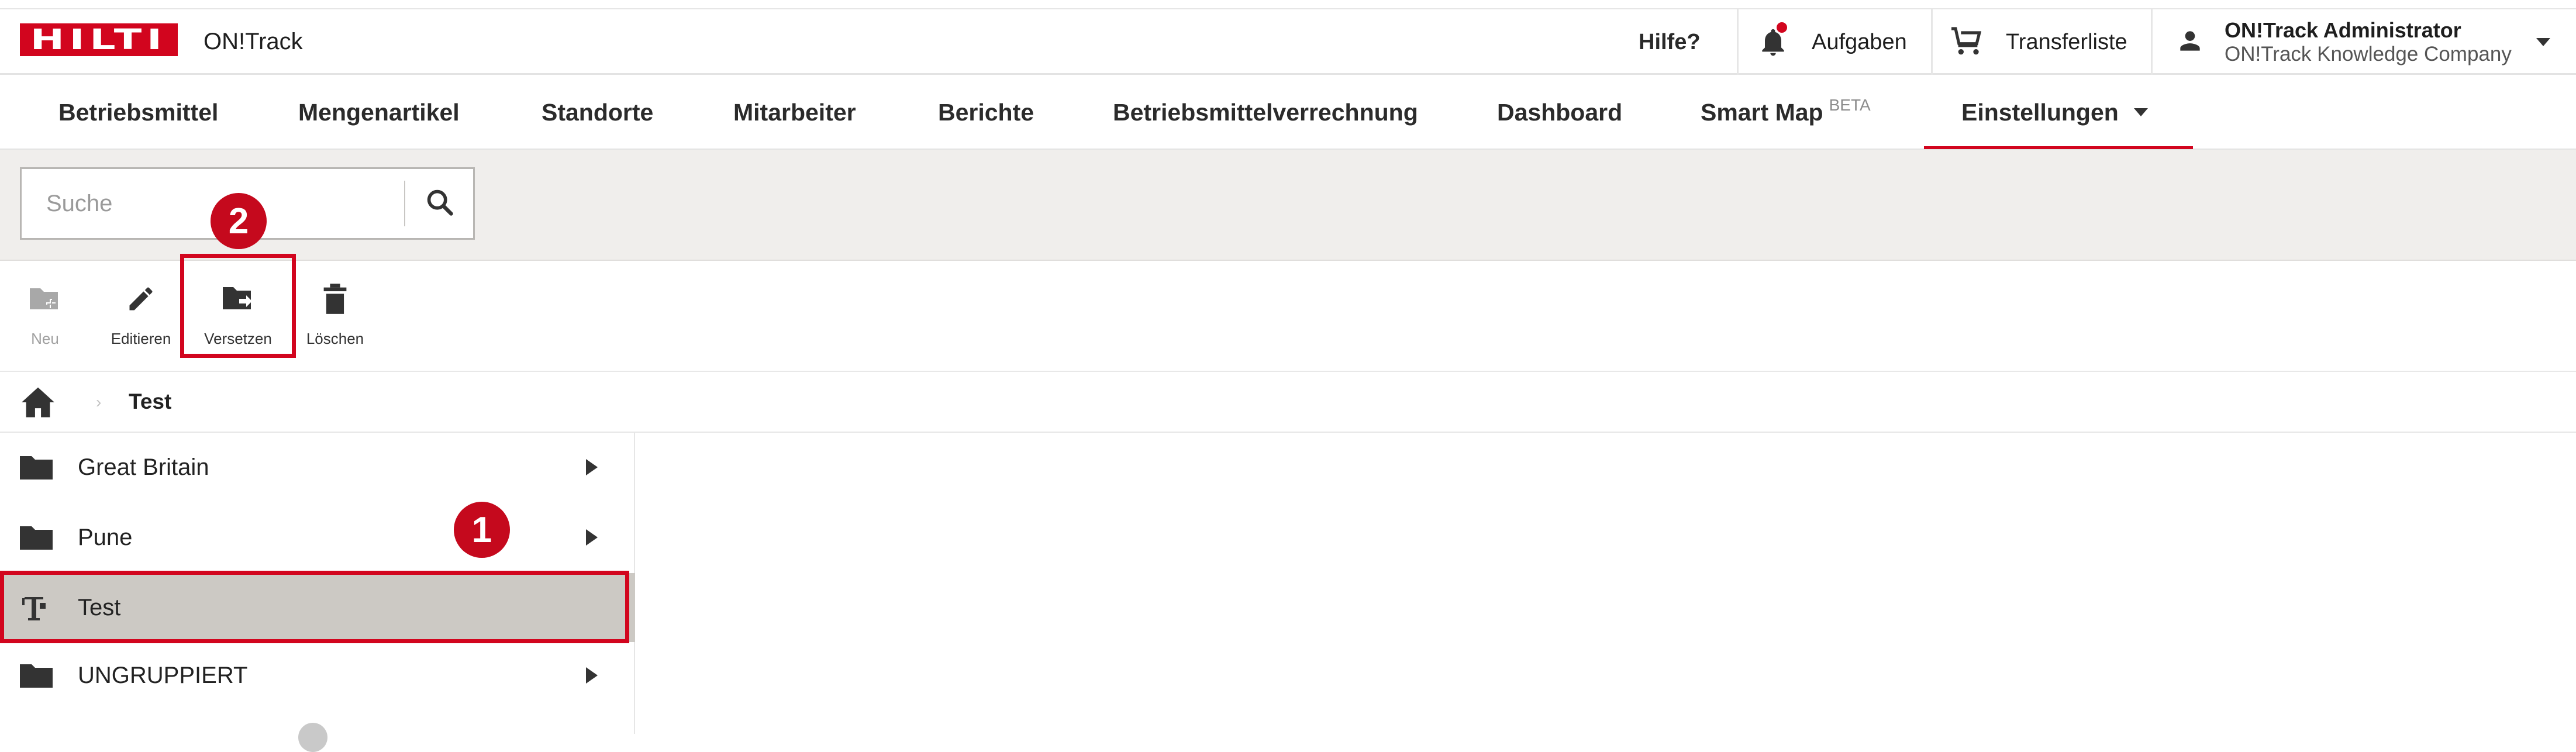 This screenshot has height=752, width=2576. What do you see at coordinates (1782, 27) in the screenshot?
I see `notification-dot` at bounding box center [1782, 27].